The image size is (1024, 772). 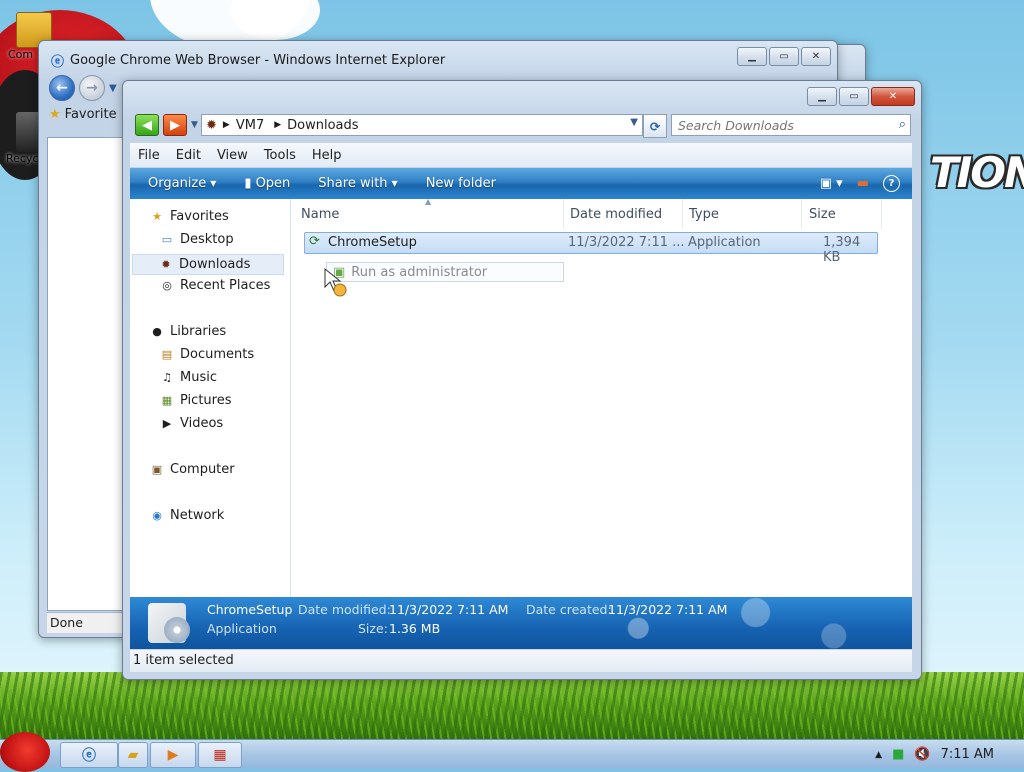 I want to click on taskbar-media-player: ▶, so click(x=173, y=755).